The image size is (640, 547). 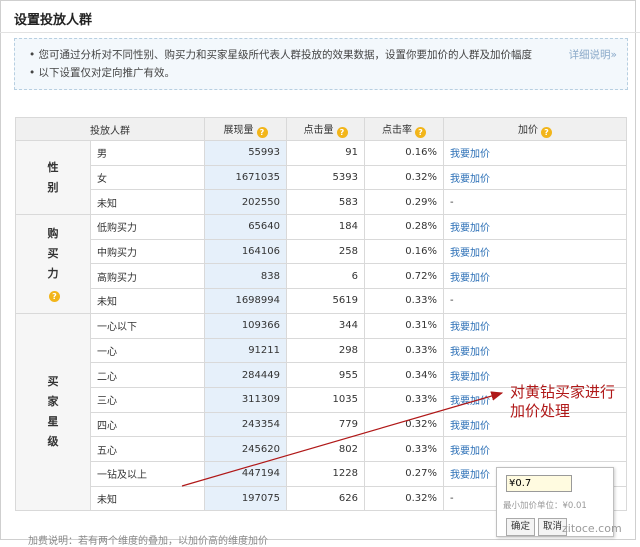 What do you see at coordinates (563, 401) in the screenshot?
I see `annotation-text: 对黄钻买家进行 加价处理` at bounding box center [563, 401].